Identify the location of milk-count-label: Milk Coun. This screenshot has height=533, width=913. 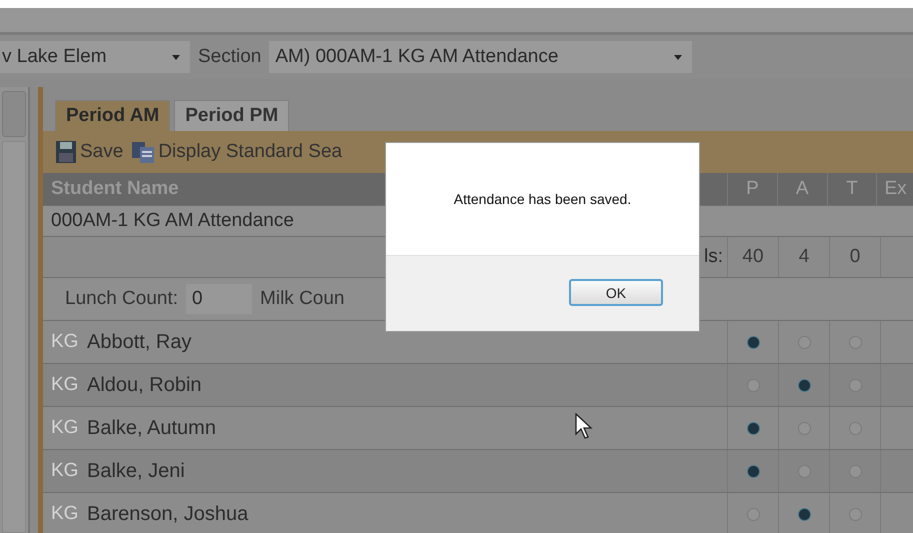
(302, 299).